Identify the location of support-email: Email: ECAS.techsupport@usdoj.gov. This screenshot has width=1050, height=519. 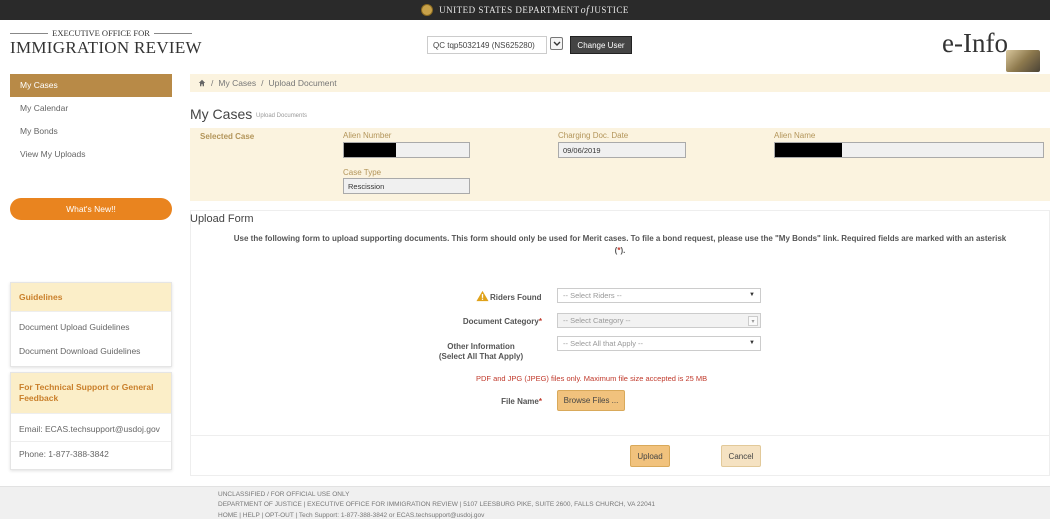
(91, 427).